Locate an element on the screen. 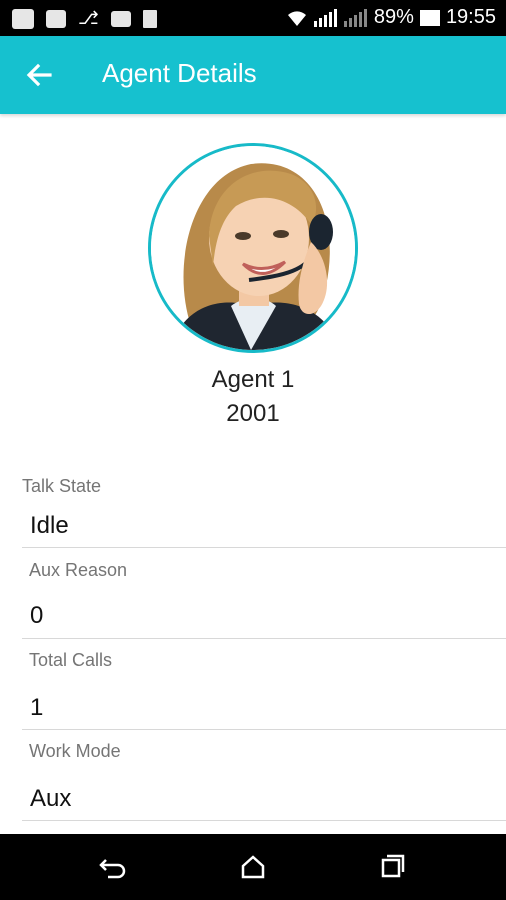 Image resolution: width=506 pixels, height=900 pixels. battery-icon is located at coordinates (429, 17).